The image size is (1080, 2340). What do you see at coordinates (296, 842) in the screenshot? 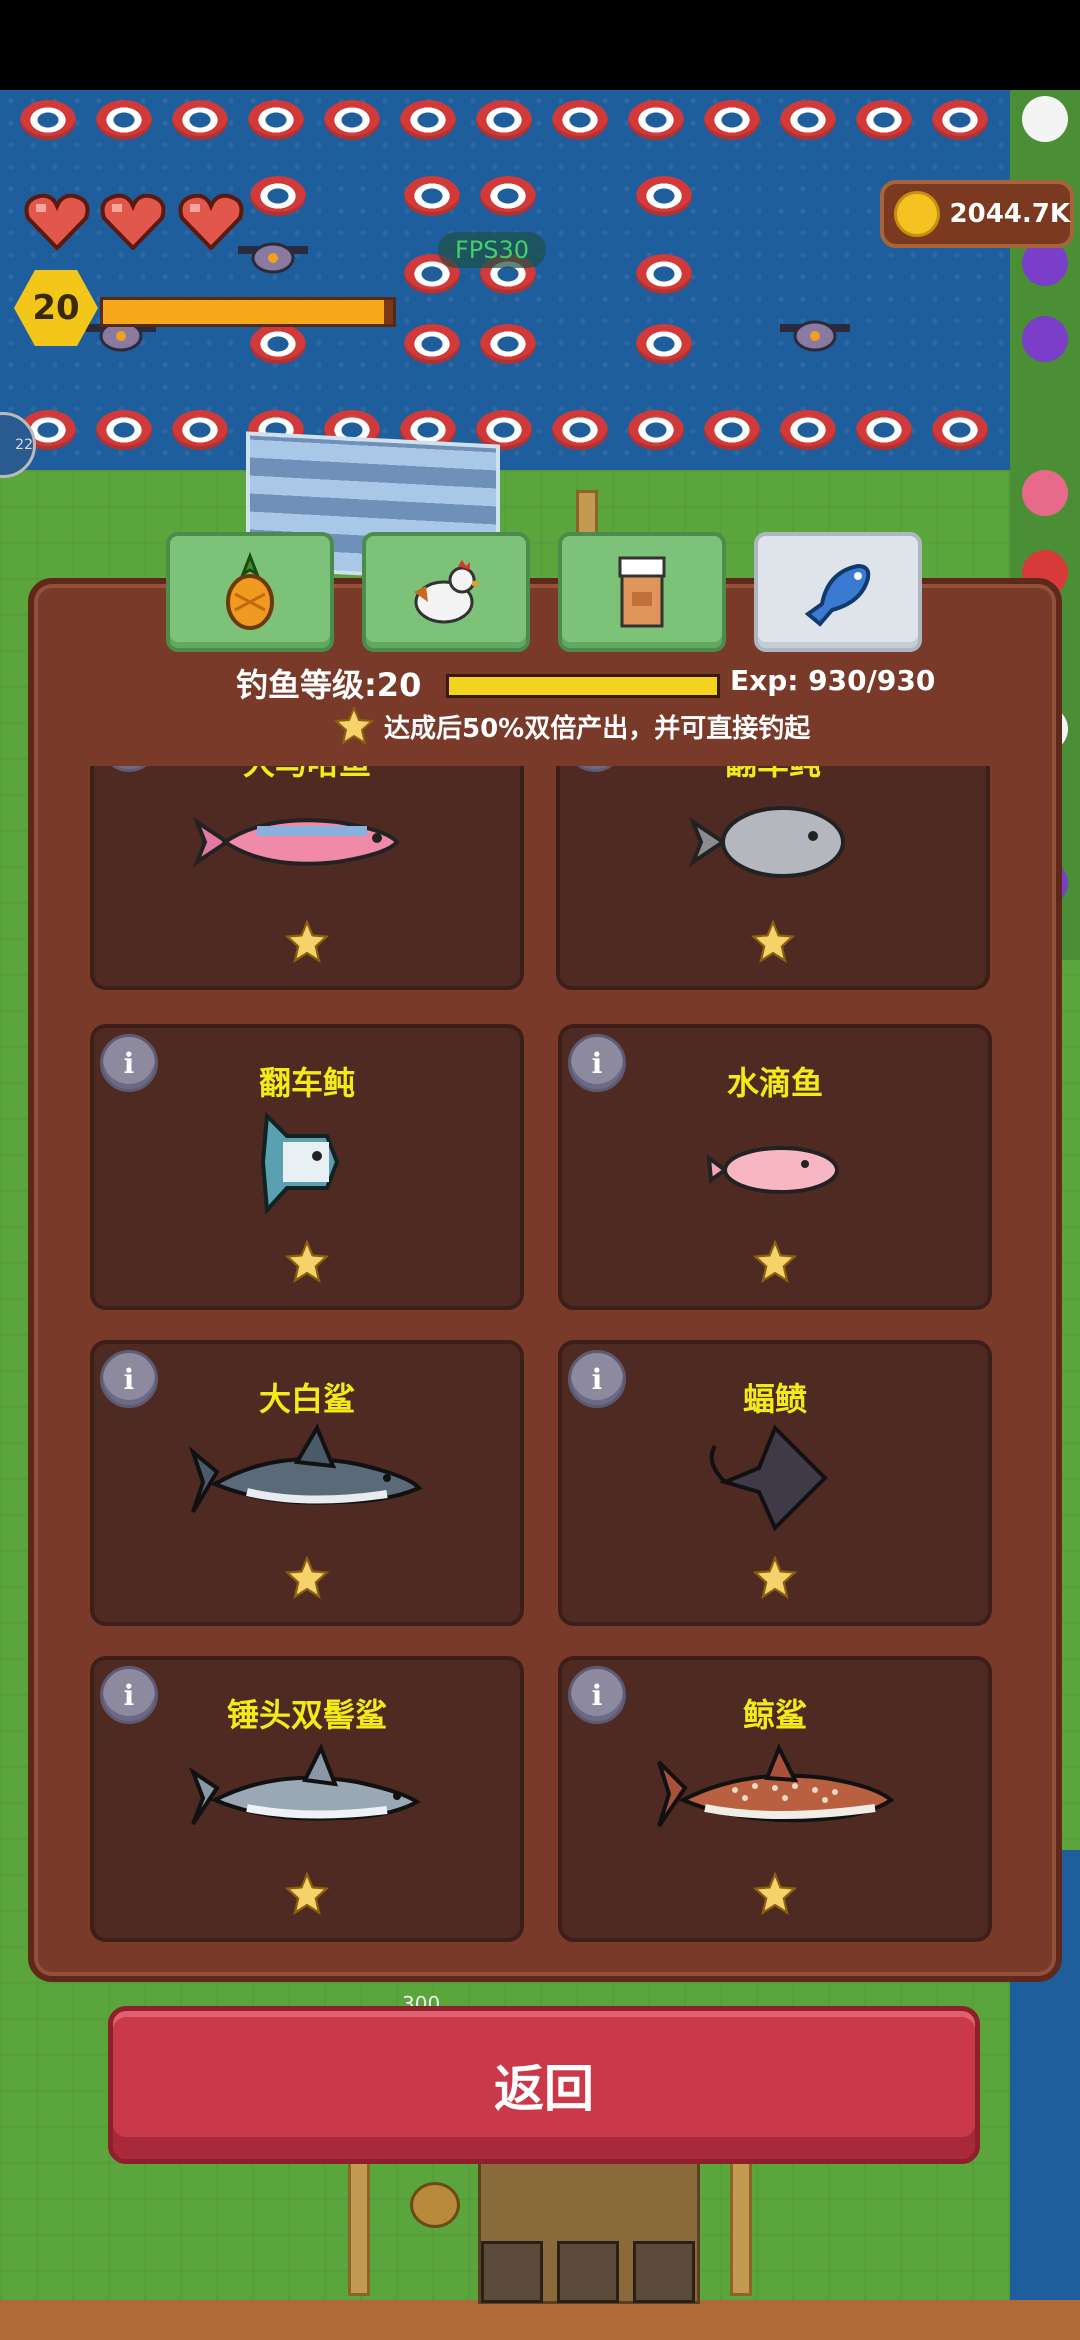
I see `salmon-icon` at bounding box center [296, 842].